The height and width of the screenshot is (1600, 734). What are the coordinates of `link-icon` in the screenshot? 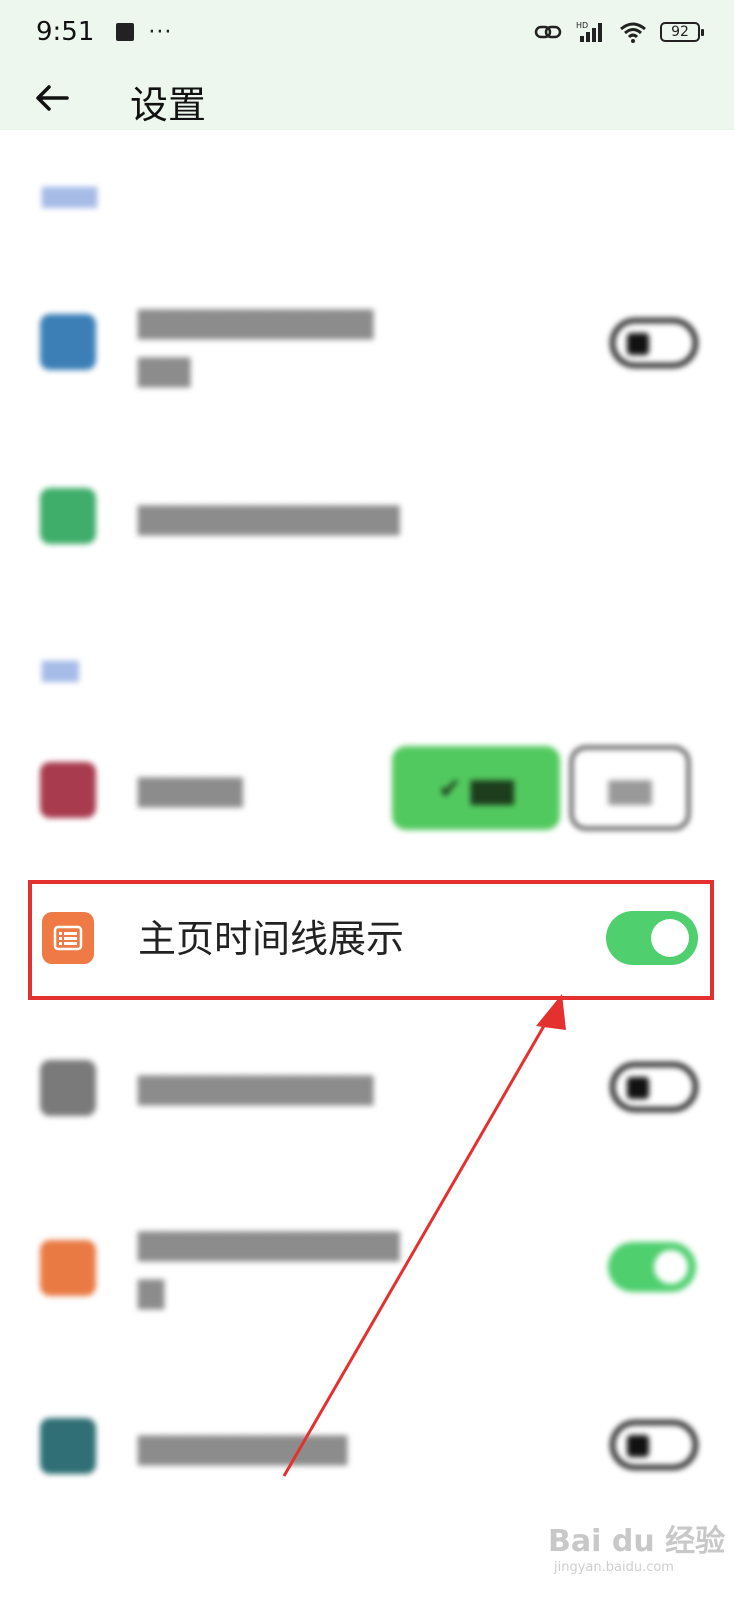 It's located at (549, 32).